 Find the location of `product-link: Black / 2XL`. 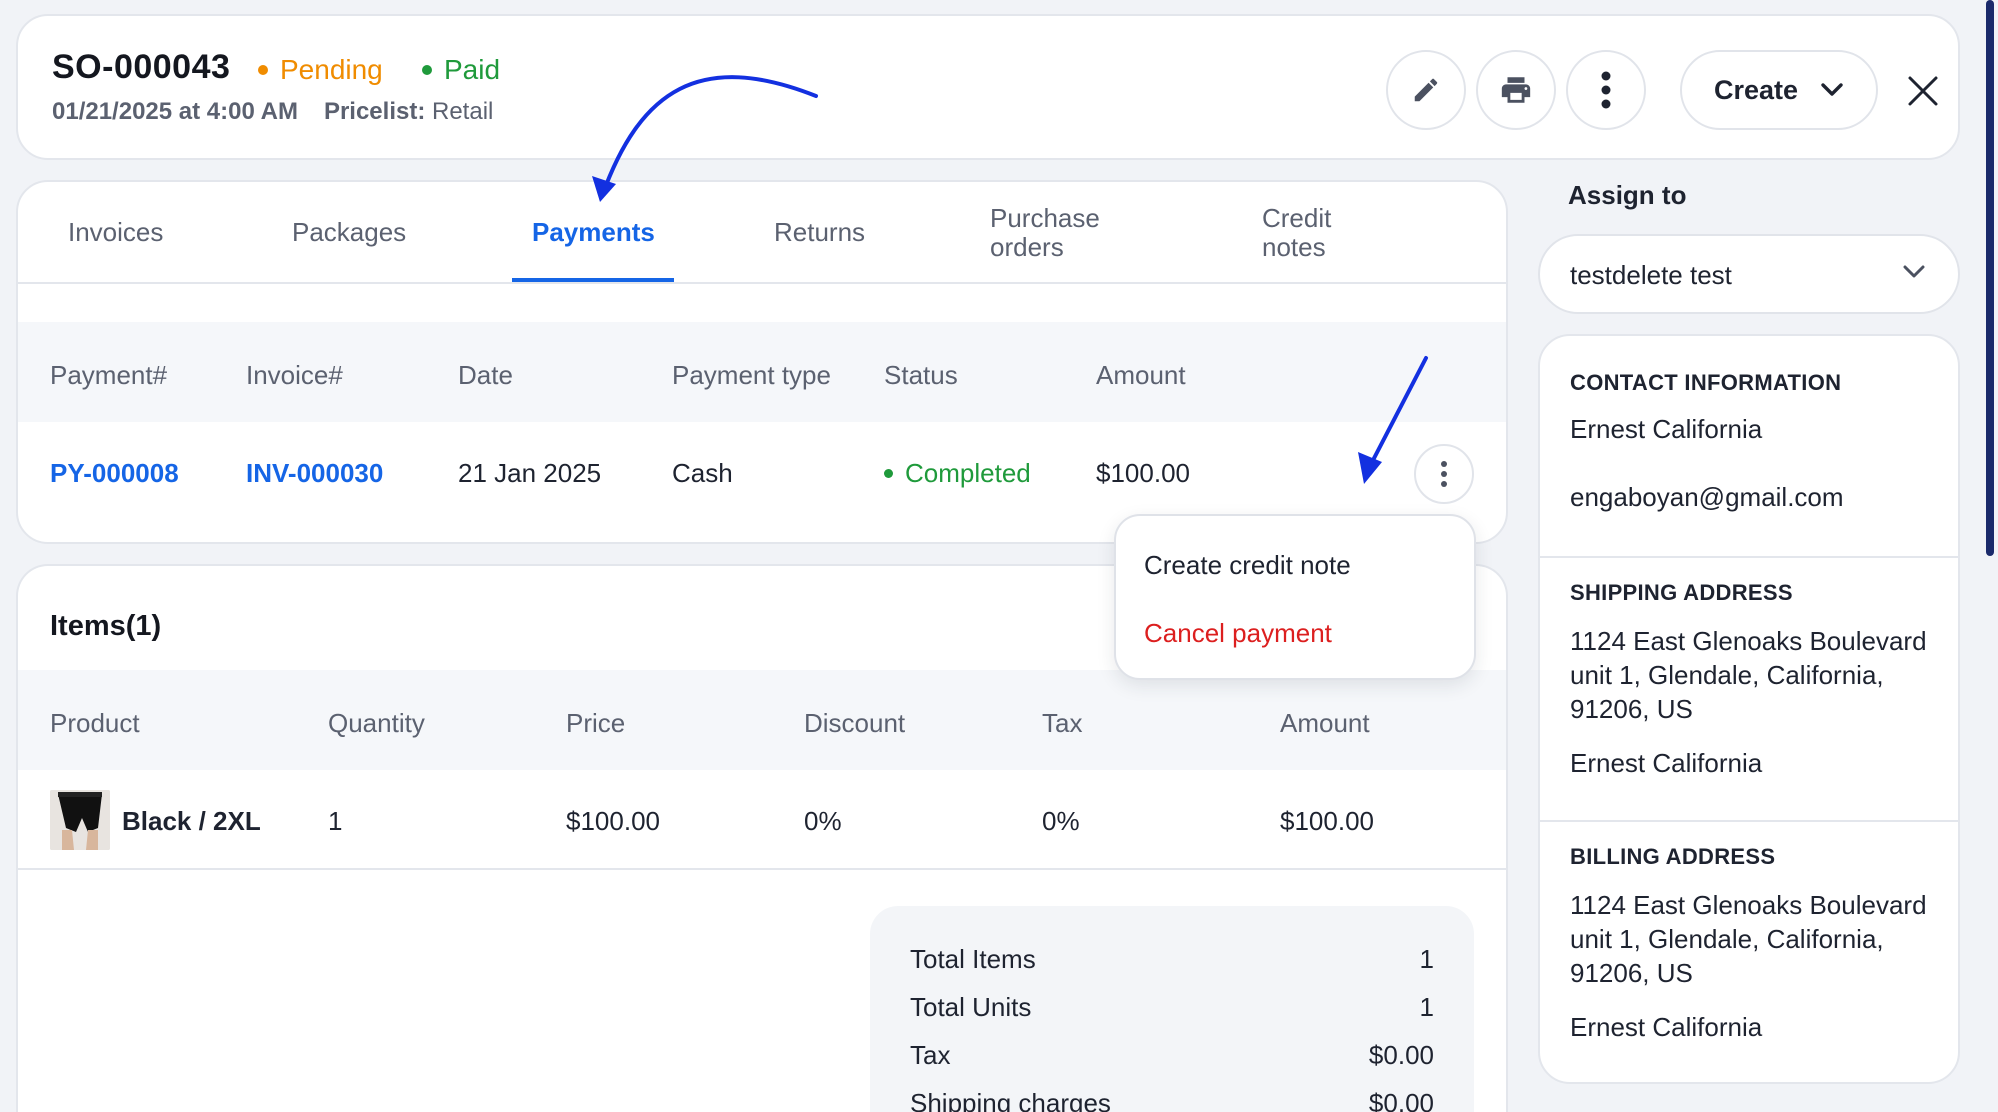

product-link: Black / 2XL is located at coordinates (191, 821).